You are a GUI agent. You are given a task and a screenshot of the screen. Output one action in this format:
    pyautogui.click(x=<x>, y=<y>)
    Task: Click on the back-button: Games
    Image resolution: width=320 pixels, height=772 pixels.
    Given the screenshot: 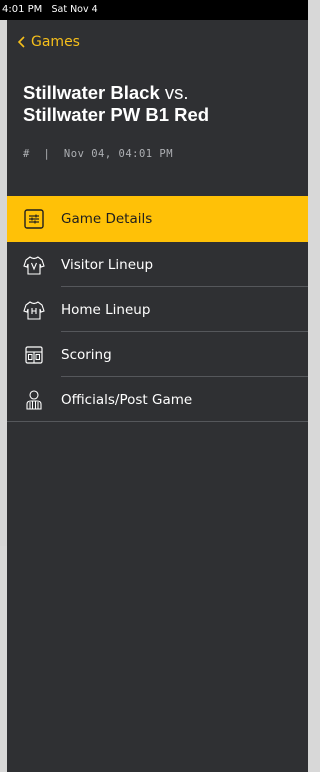 What is the action you would take?
    pyautogui.click(x=48, y=42)
    